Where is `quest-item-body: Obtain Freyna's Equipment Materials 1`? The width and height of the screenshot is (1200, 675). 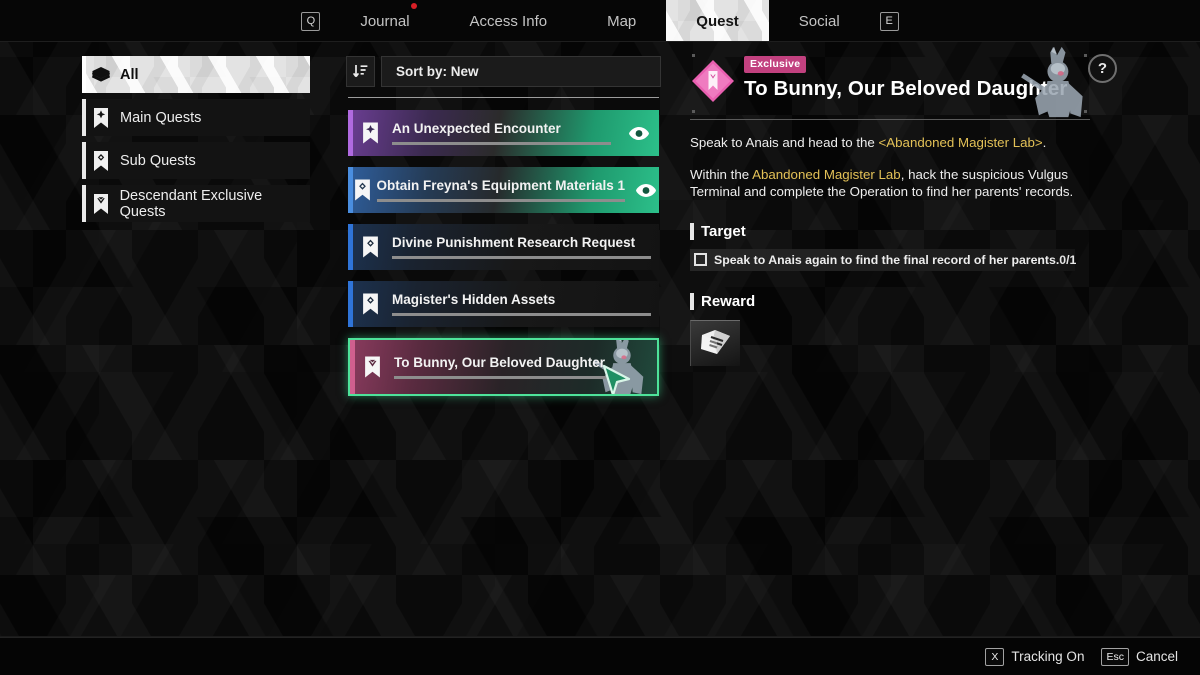 quest-item-body: Obtain Freyna's Equipment Materials 1 is located at coordinates (505, 190).